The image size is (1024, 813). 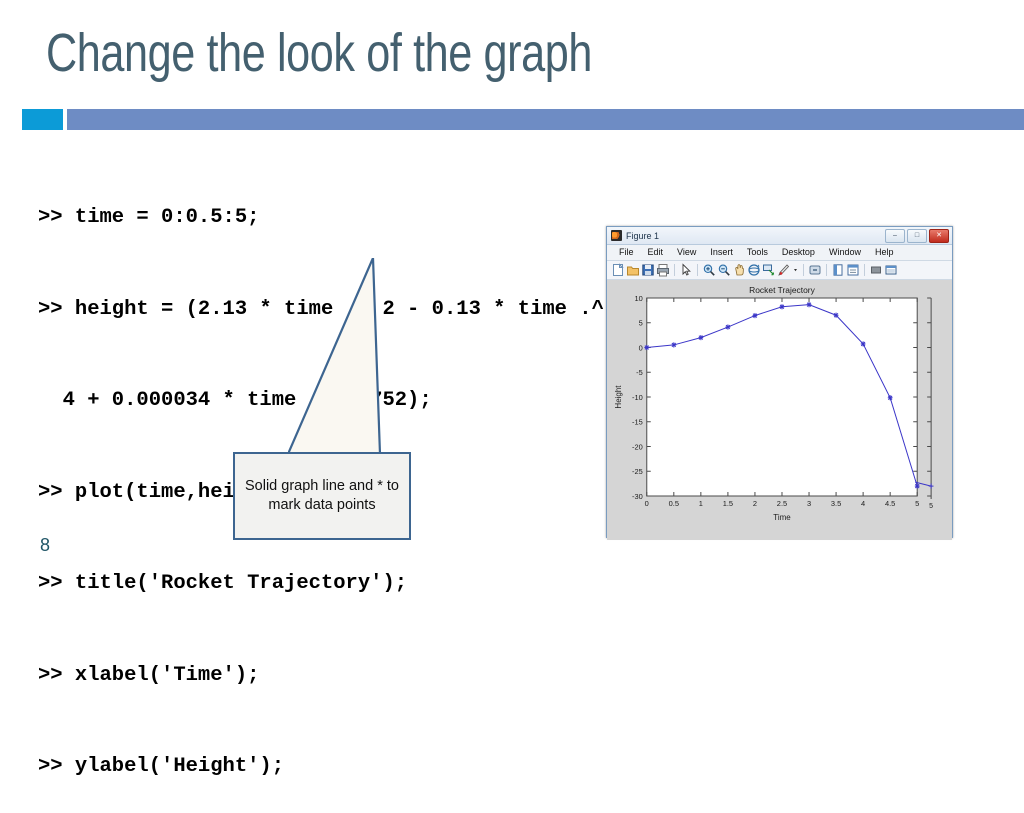 I want to click on code-line-3: 4 + 0.000034 * time .^ 4.752);, so click(x=235, y=400).